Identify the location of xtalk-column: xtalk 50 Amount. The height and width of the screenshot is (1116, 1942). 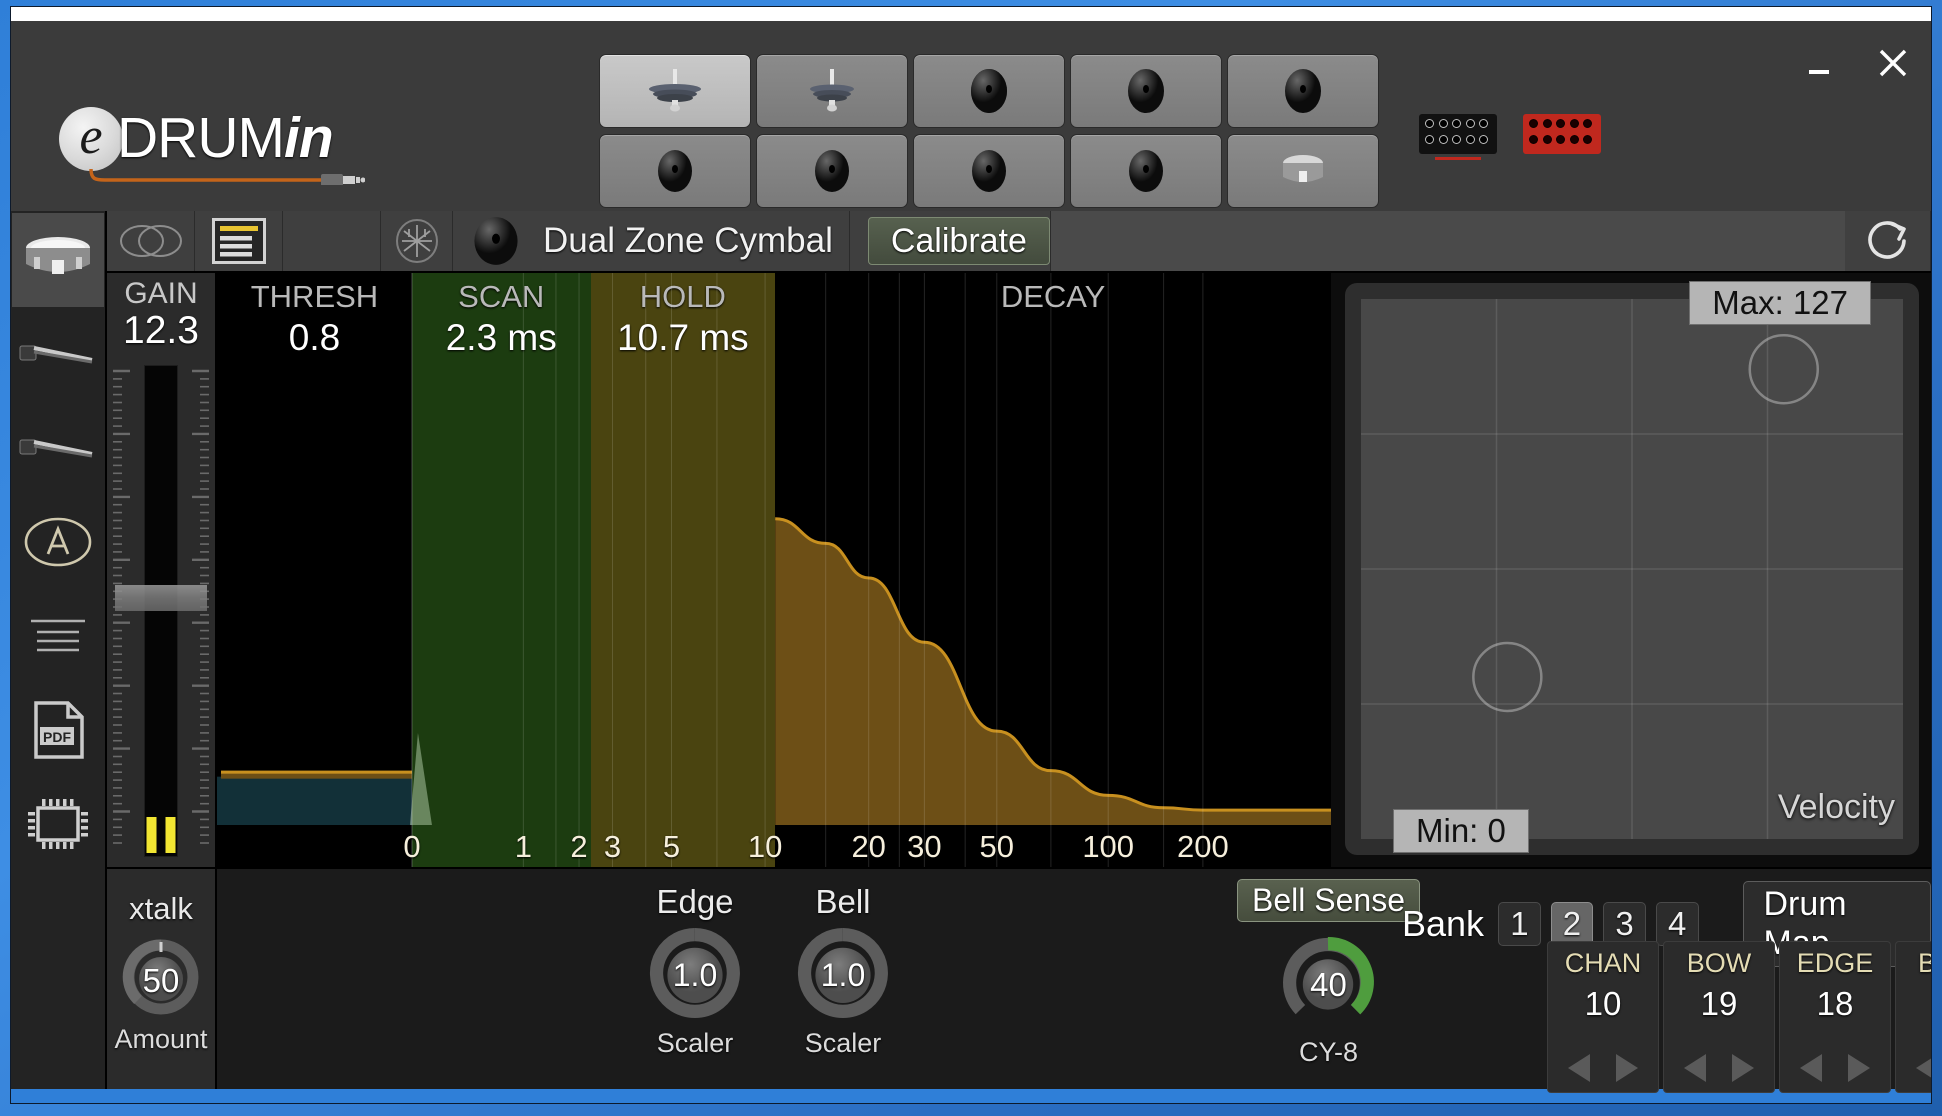
(162, 979).